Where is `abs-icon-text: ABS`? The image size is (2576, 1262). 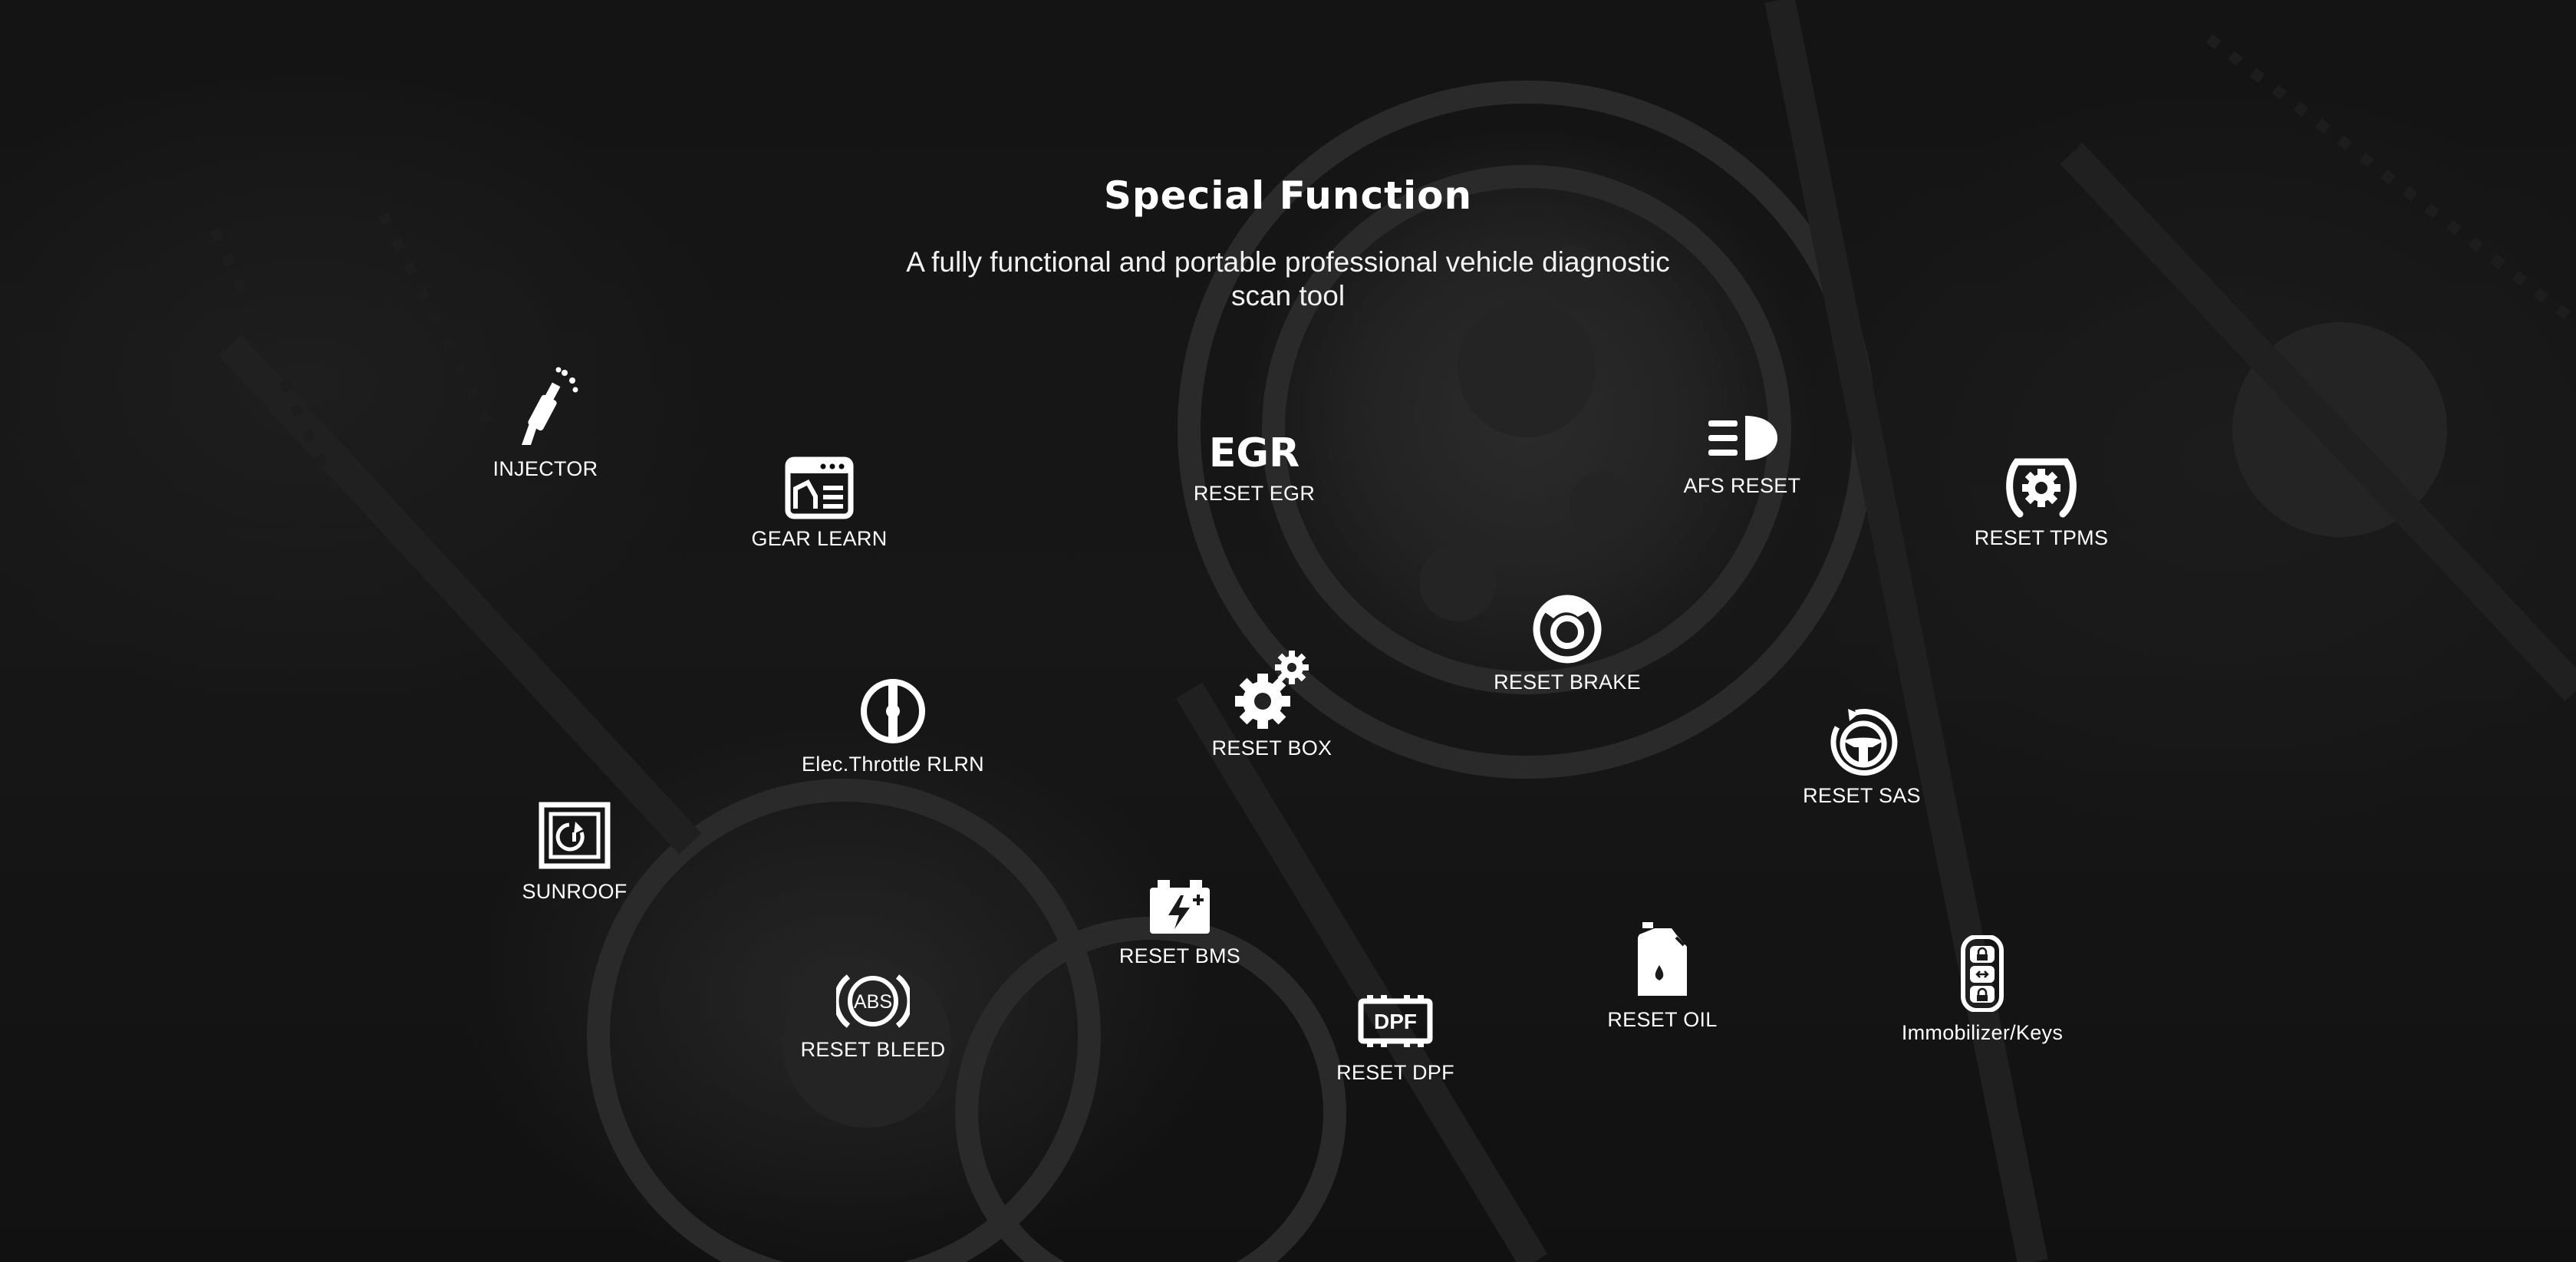 abs-icon-text: ABS is located at coordinates (873, 1002).